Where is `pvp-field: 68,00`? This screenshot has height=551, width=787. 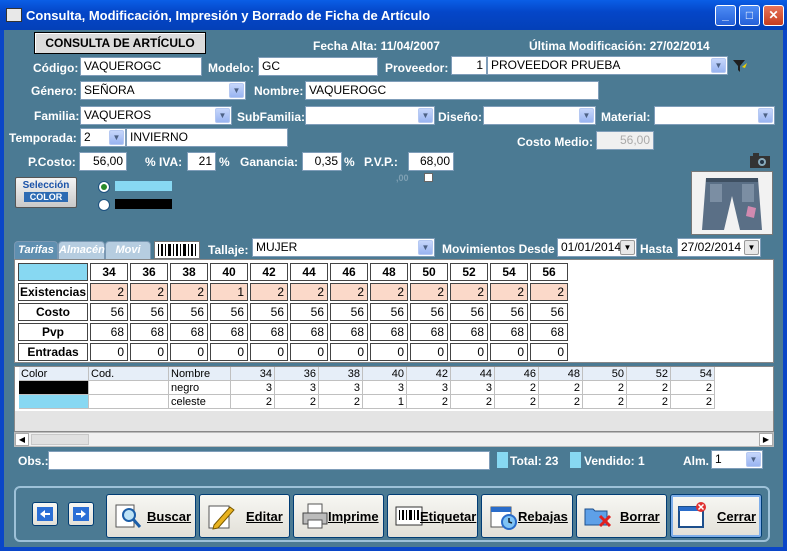
pvp-field: 68,00 is located at coordinates (431, 161).